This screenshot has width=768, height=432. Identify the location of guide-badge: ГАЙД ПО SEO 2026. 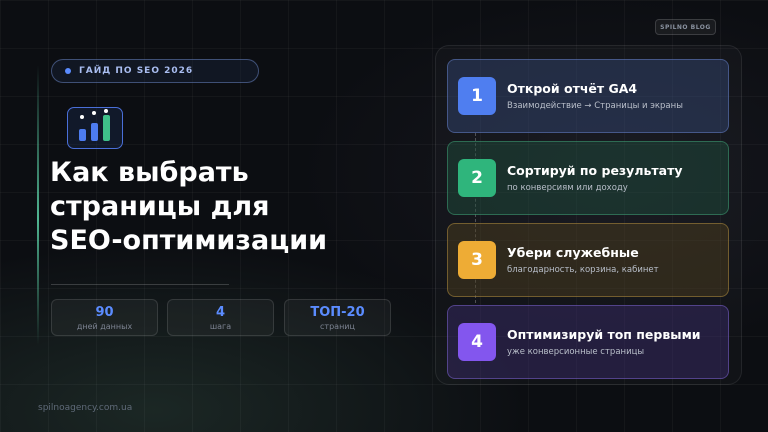
(155, 71).